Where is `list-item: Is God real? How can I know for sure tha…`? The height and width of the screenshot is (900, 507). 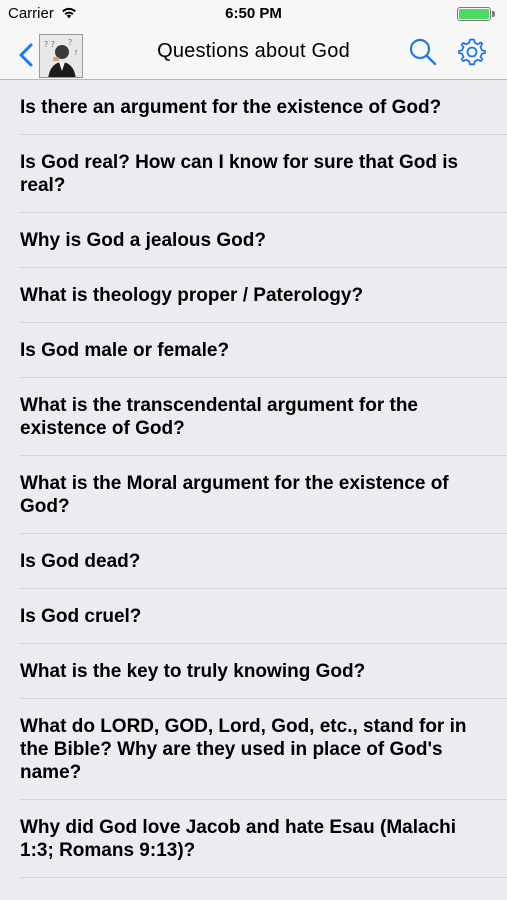 list-item: Is God real? How can I know for sure tha… is located at coordinates (253, 174).